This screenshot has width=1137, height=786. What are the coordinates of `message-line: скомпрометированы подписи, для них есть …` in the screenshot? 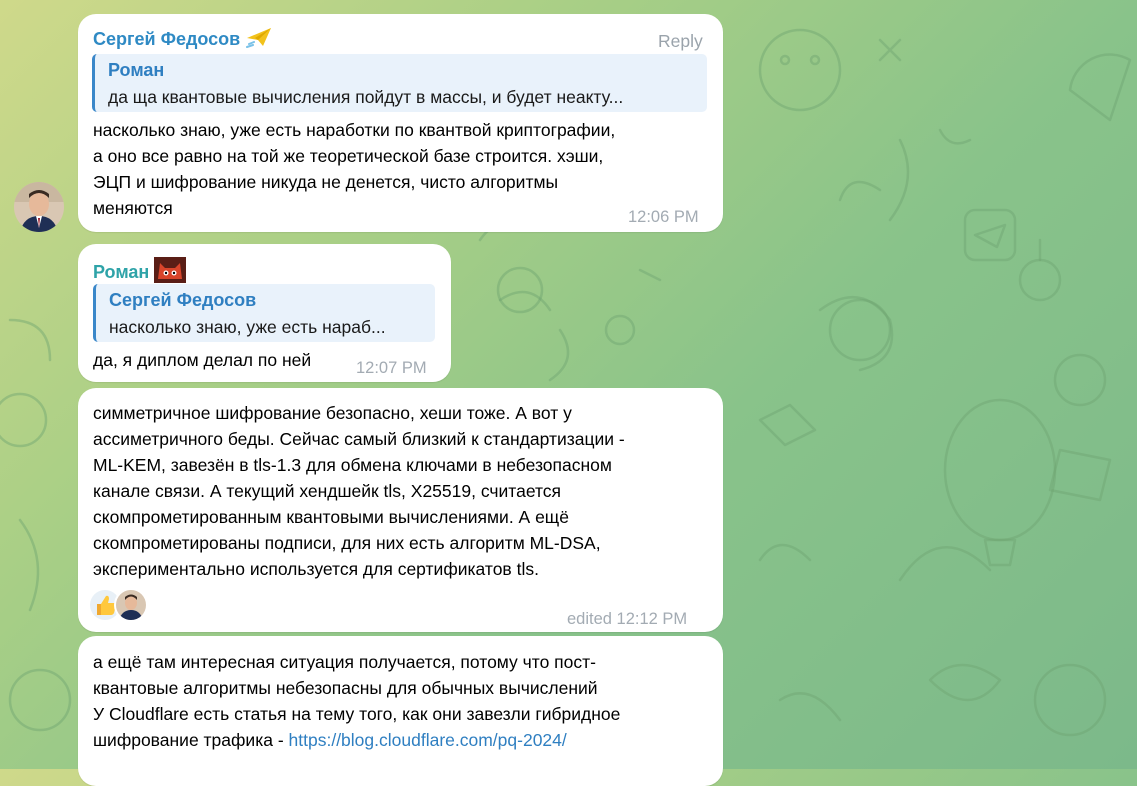 It's located at (347, 543).